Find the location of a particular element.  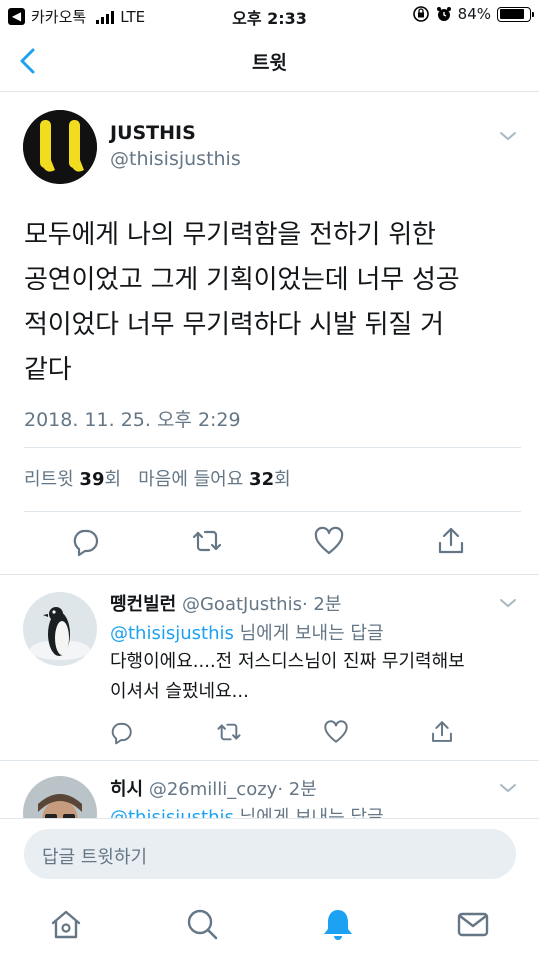

author-avatar is located at coordinates (60, 147).